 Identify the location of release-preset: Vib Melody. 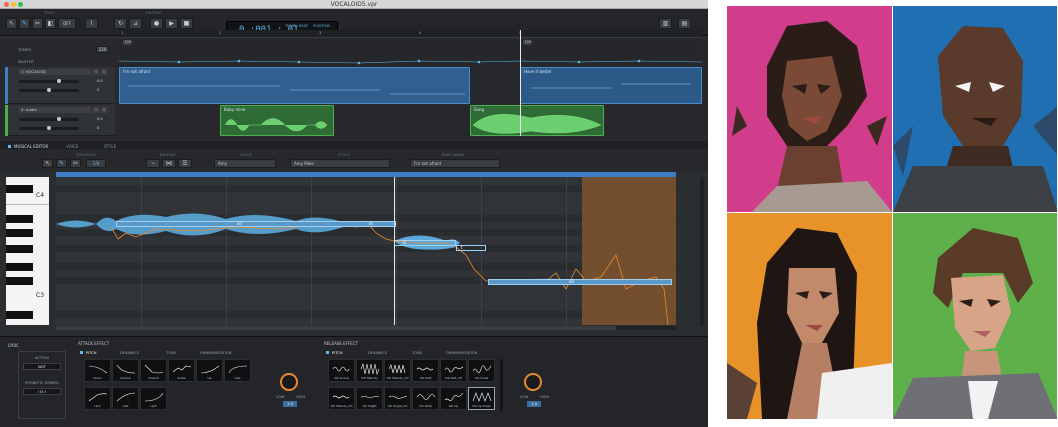
(369, 370).